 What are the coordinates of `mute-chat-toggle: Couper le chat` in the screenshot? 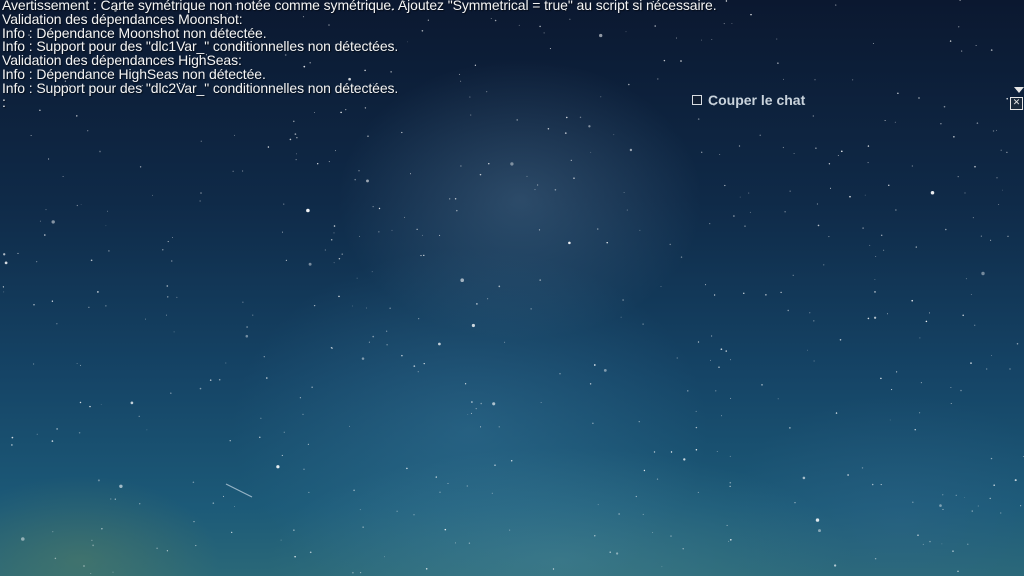 It's located at (748, 100).